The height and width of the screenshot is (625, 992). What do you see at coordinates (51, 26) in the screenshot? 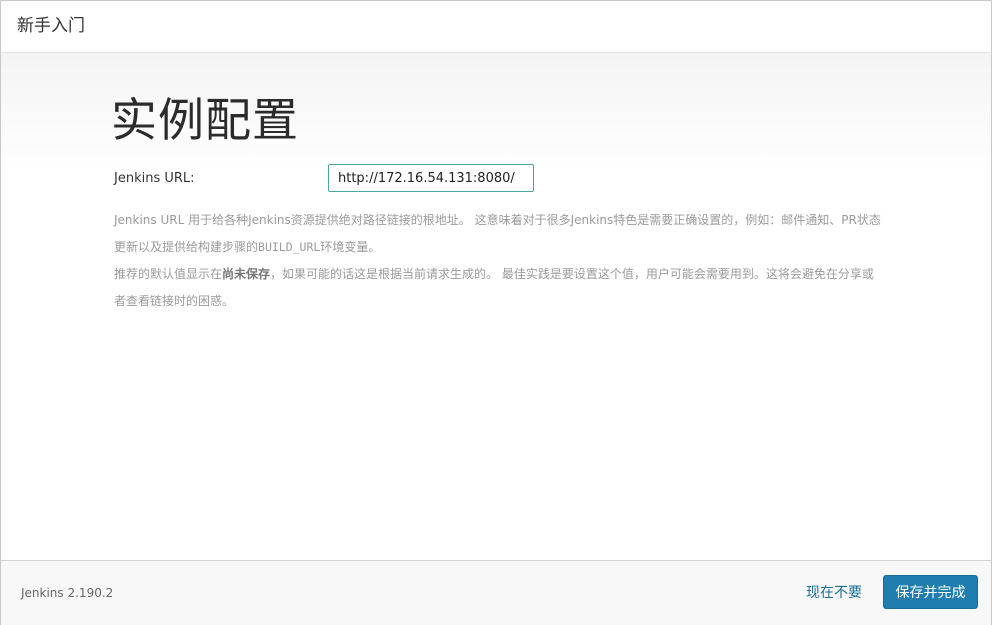
I see `dialog-title: 新手入门` at bounding box center [51, 26].